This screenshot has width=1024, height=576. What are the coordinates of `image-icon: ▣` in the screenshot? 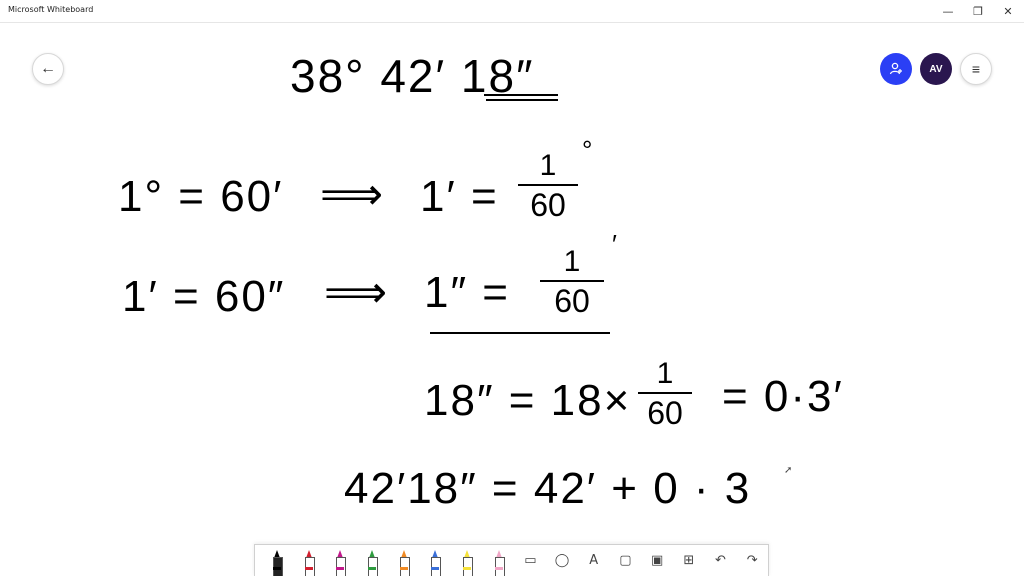 It's located at (657, 560).